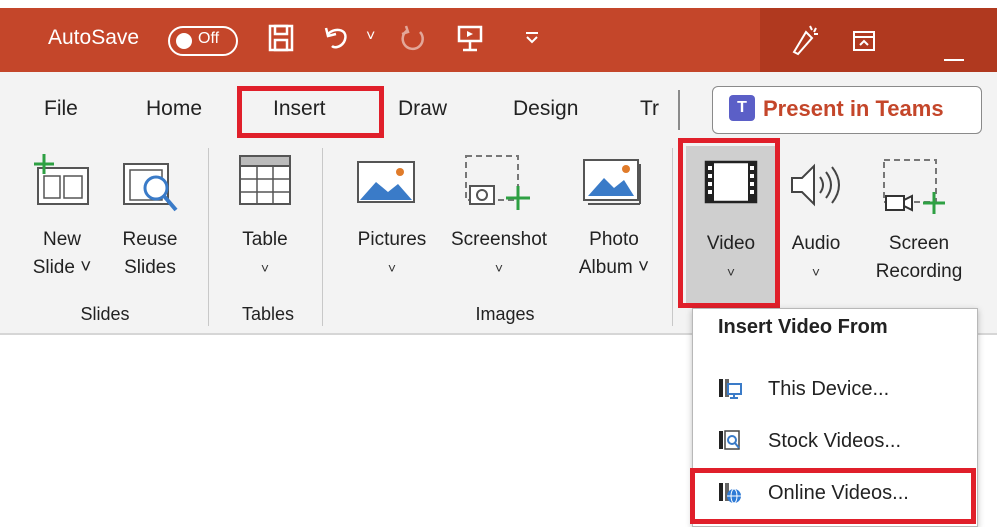  I want to click on audio-icon, so click(816, 187).